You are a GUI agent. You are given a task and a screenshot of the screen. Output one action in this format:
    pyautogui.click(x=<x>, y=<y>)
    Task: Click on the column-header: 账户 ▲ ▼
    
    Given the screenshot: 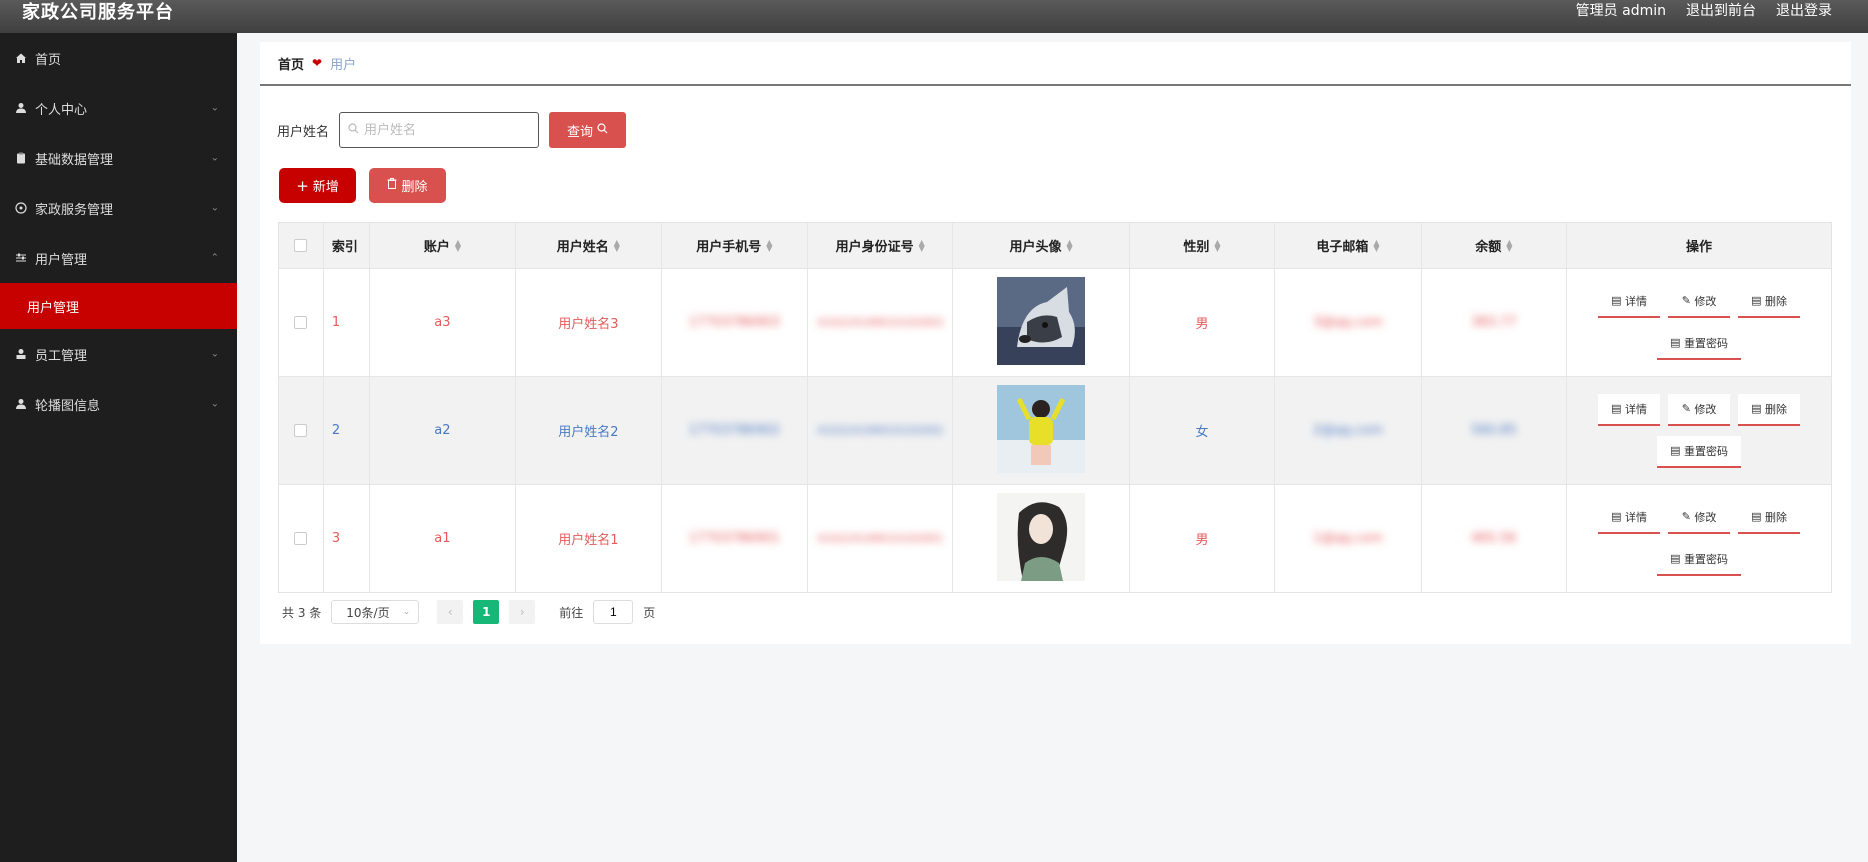 What is the action you would take?
    pyautogui.click(x=443, y=245)
    